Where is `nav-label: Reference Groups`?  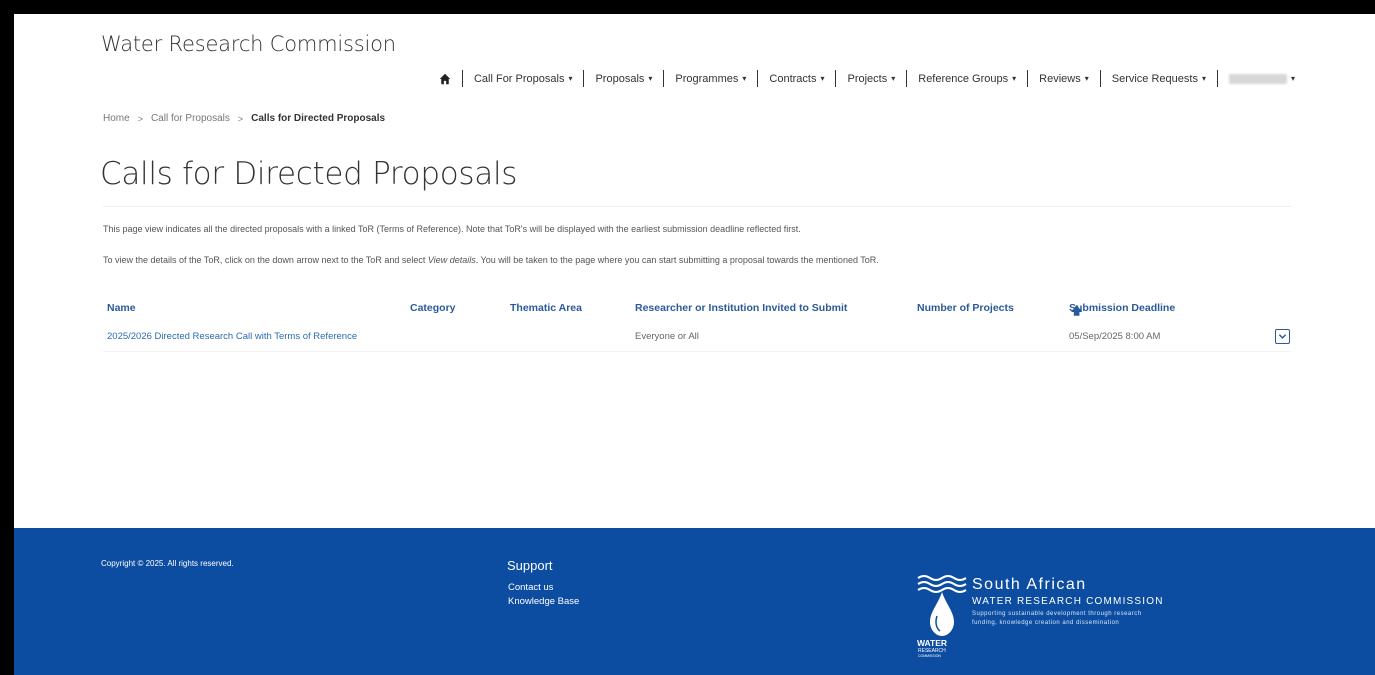 nav-label: Reference Groups is located at coordinates (963, 78).